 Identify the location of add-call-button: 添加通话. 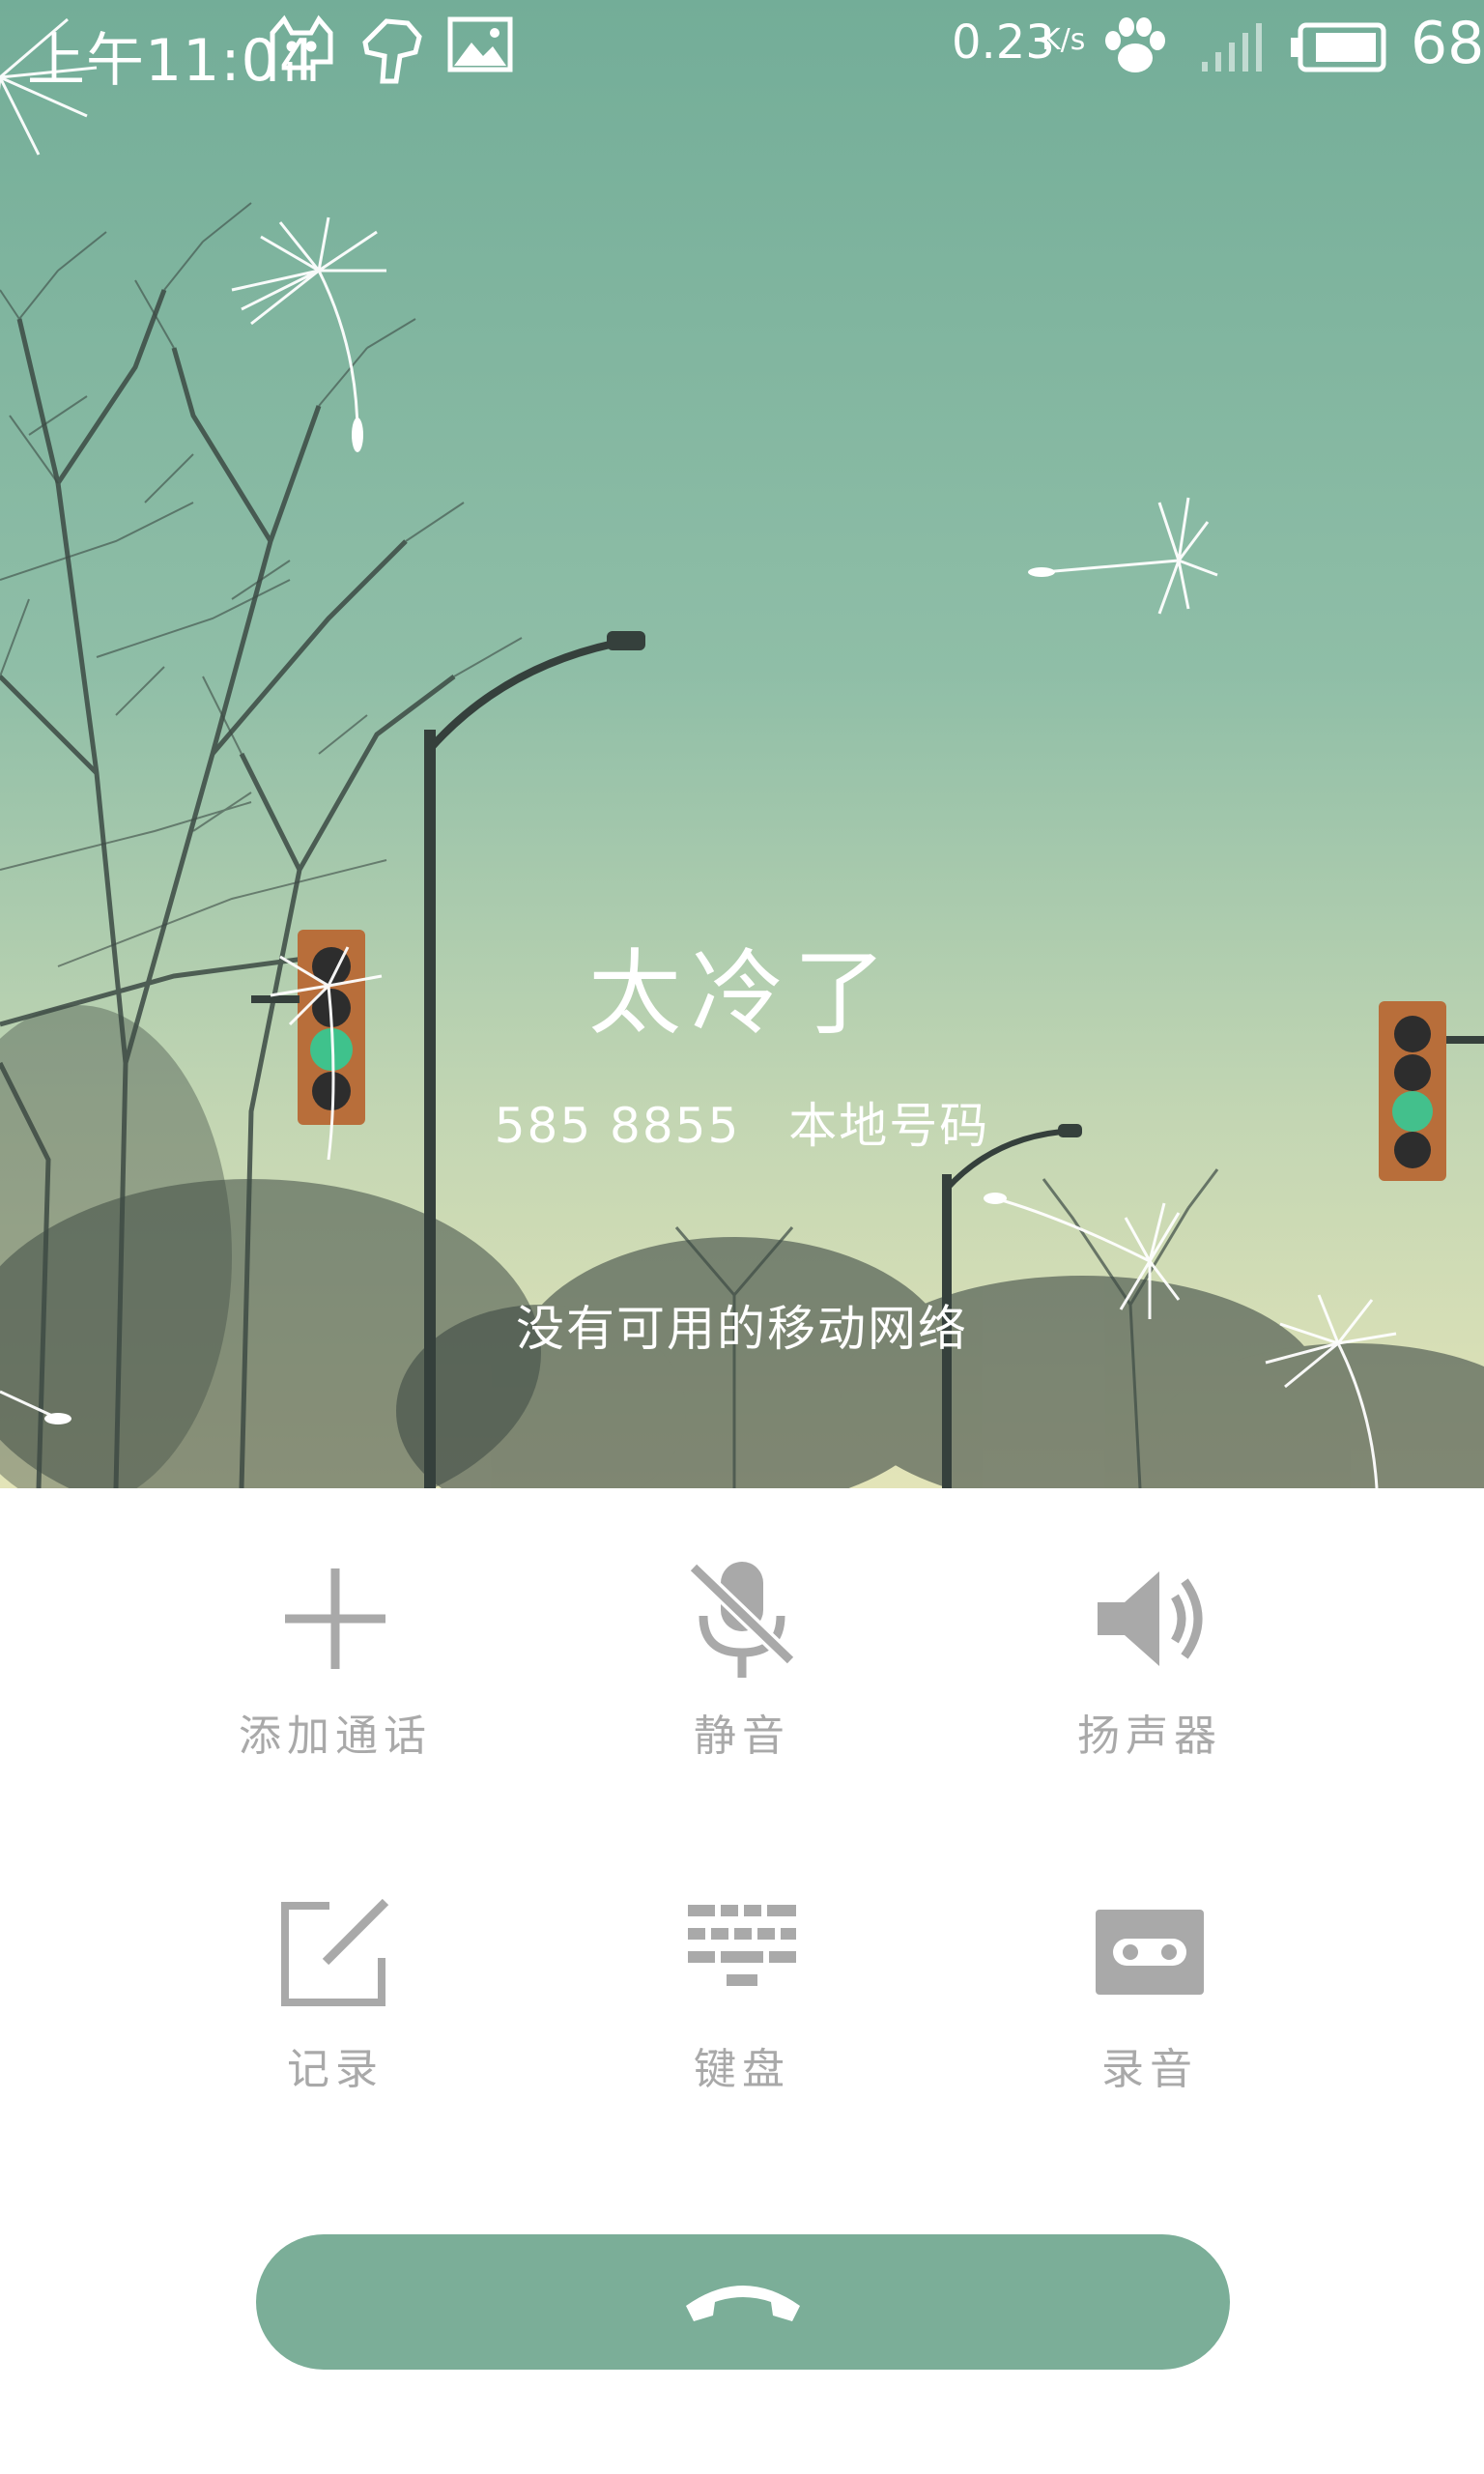
(335, 1682).